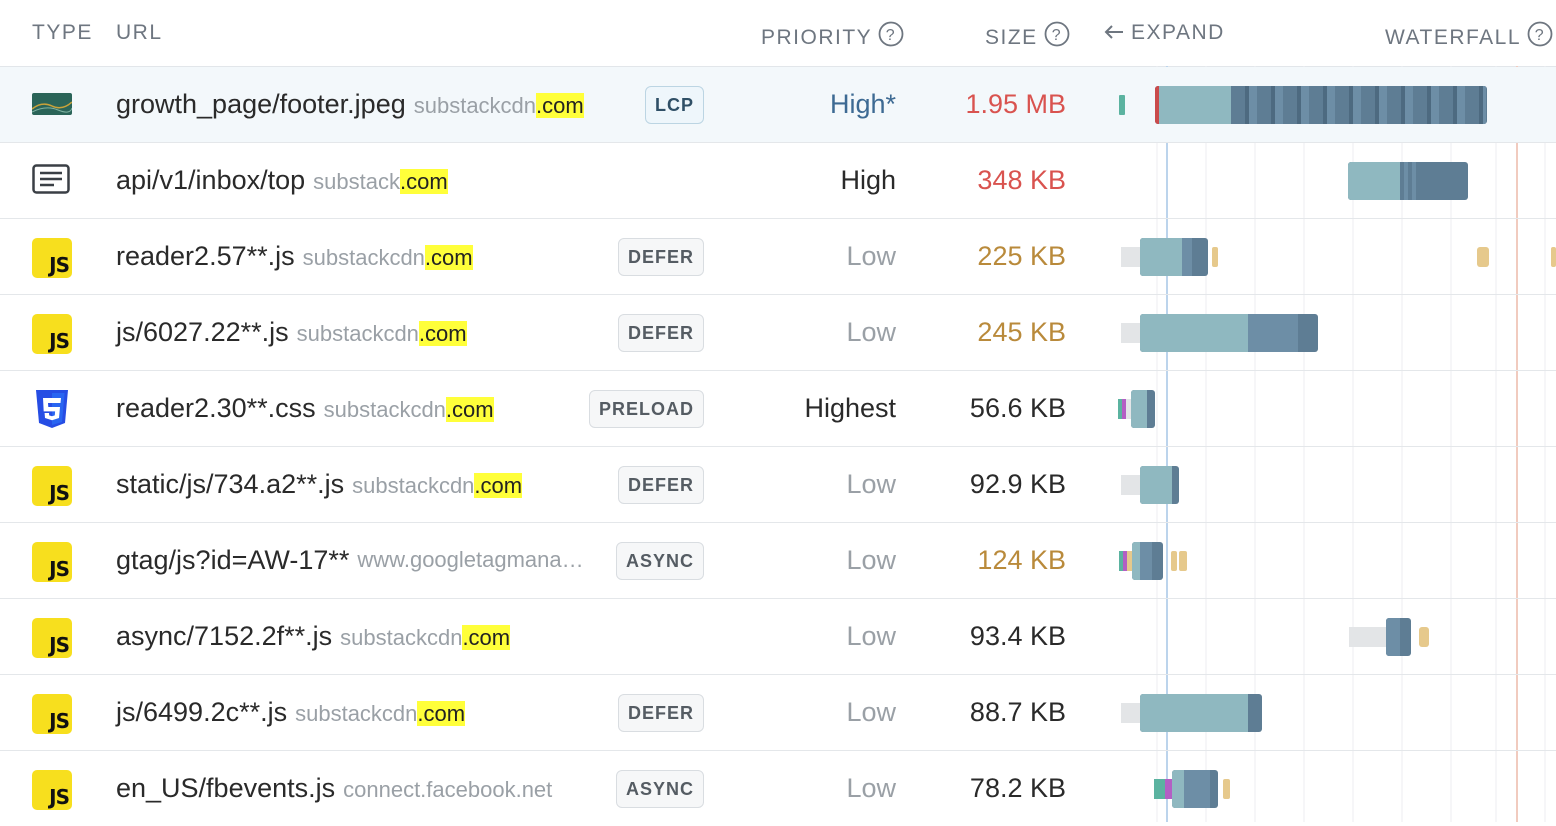 The image size is (1556, 826). What do you see at coordinates (52, 104) in the screenshot?
I see `image-thumbnail-icon` at bounding box center [52, 104].